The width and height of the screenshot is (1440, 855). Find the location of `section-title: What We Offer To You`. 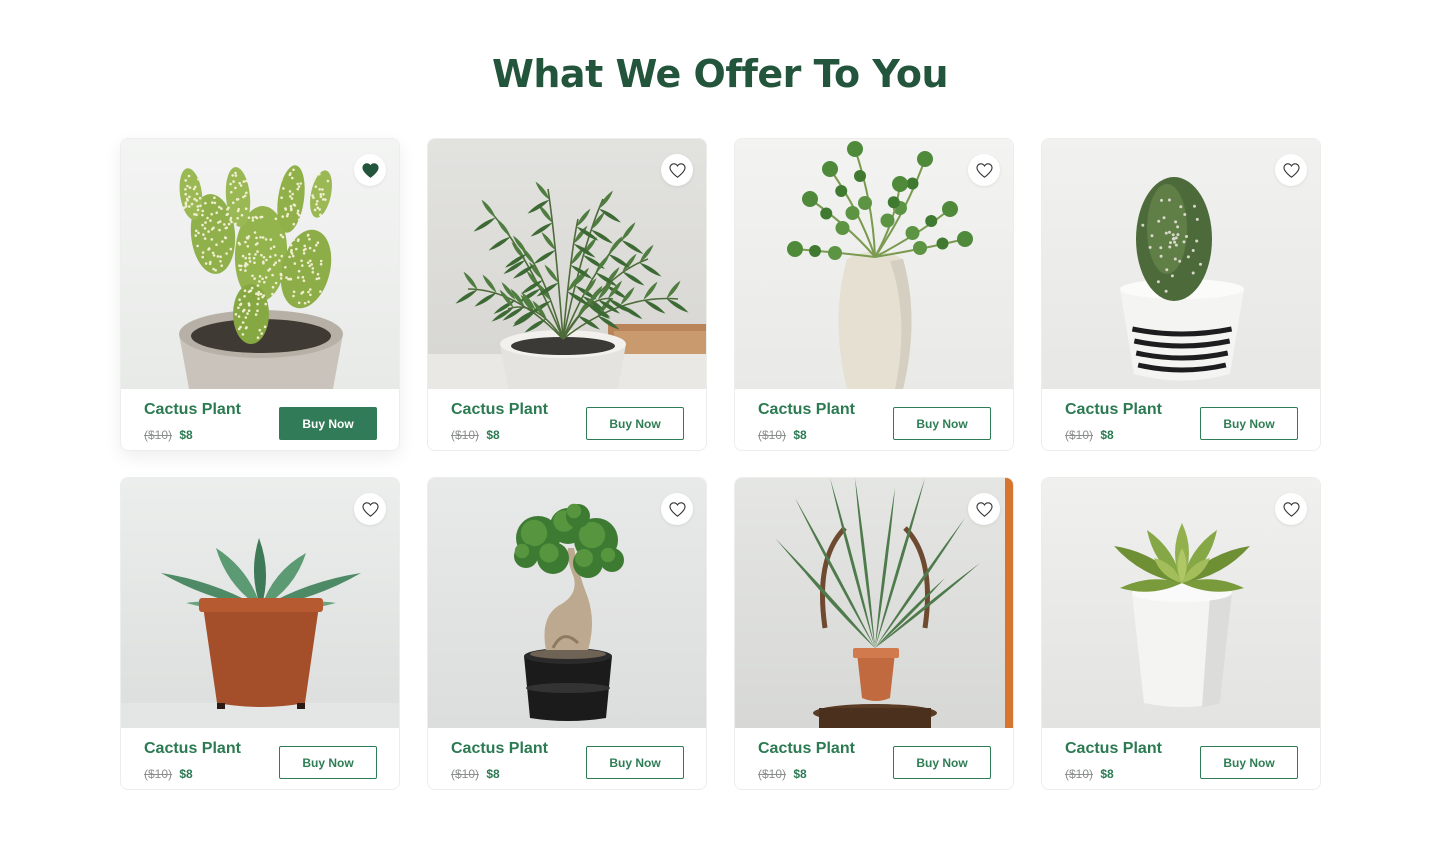

section-title: What We Offer To You is located at coordinates (720, 74).